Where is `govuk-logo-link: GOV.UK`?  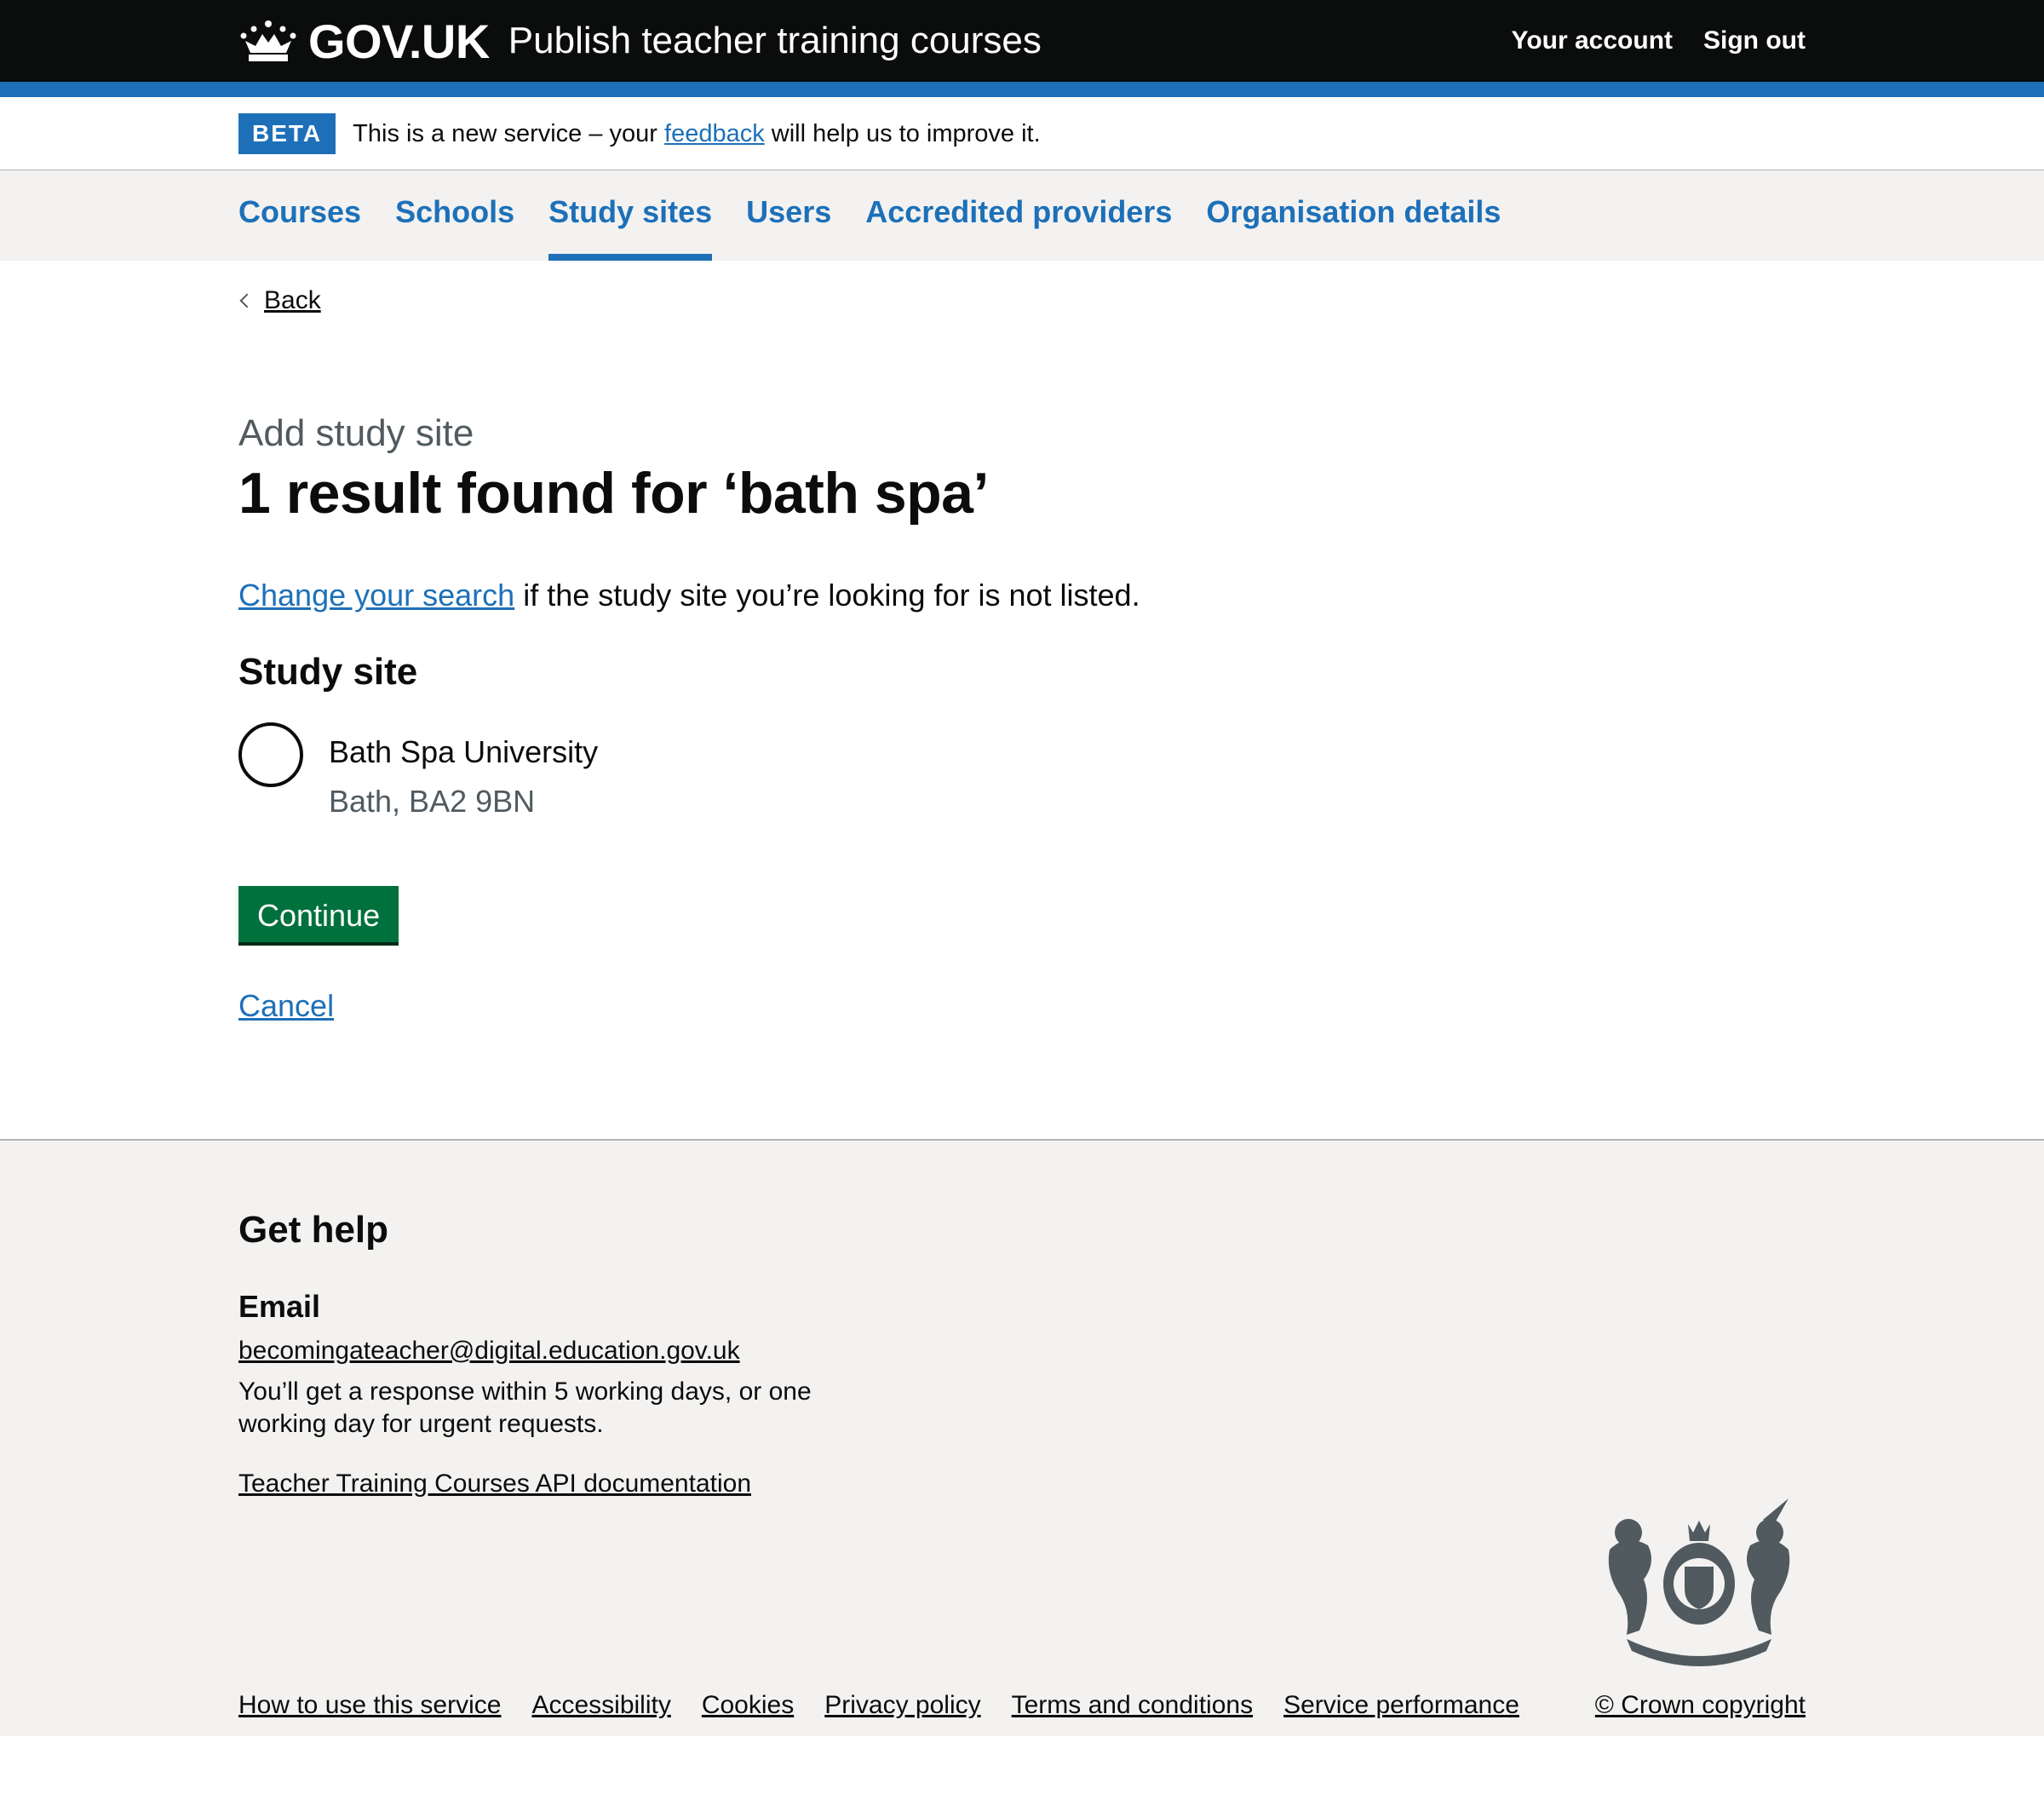 govuk-logo-link: GOV.UK is located at coordinates (364, 41).